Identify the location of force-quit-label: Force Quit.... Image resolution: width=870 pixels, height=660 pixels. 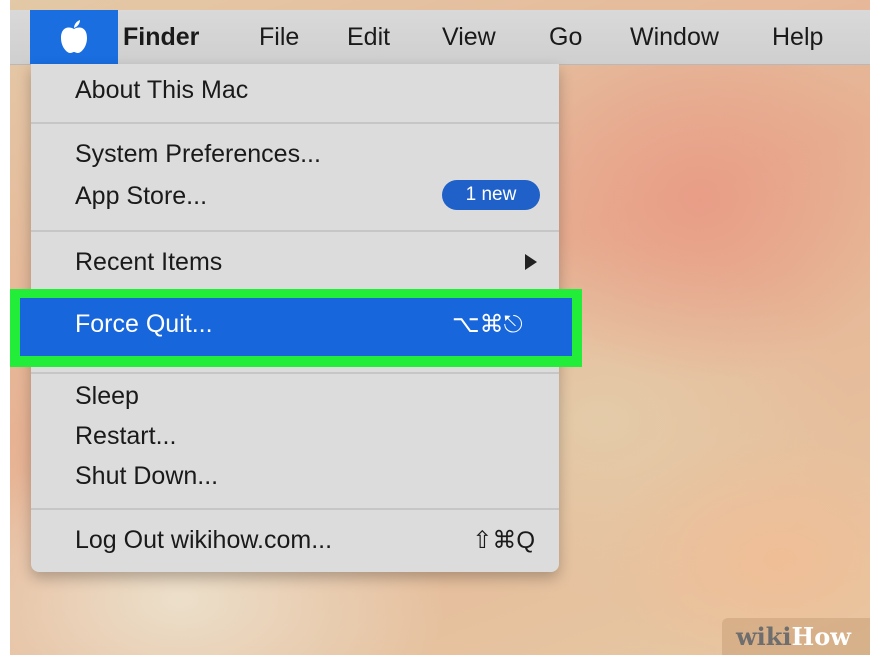
(144, 324).